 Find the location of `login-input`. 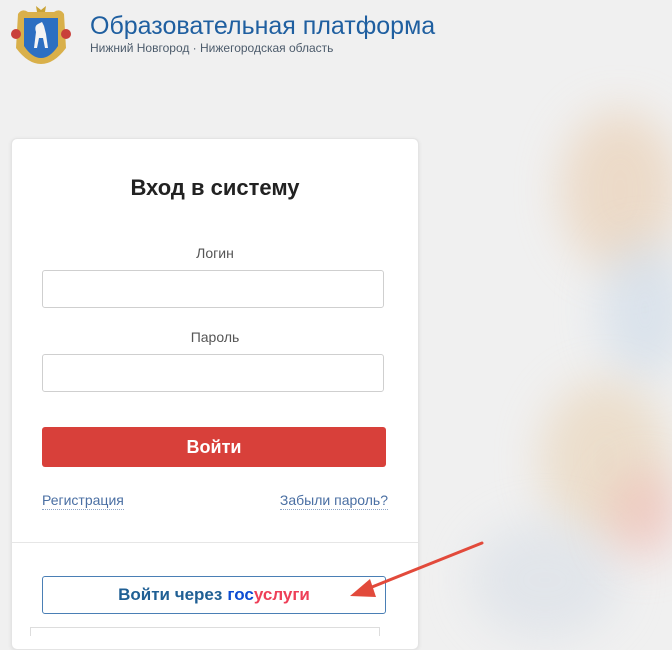

login-input is located at coordinates (213, 289).